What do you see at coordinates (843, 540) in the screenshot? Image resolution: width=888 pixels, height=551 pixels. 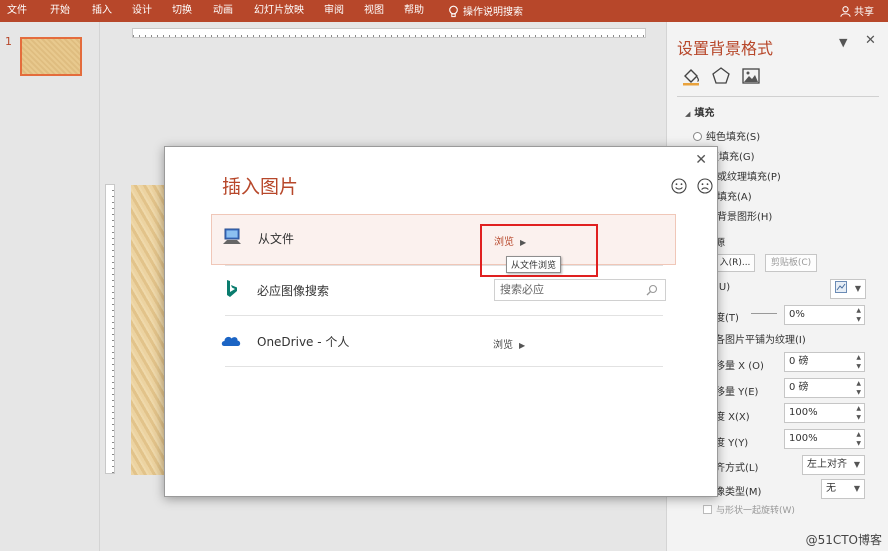 I see `watermark: @51CTO博客` at bounding box center [843, 540].